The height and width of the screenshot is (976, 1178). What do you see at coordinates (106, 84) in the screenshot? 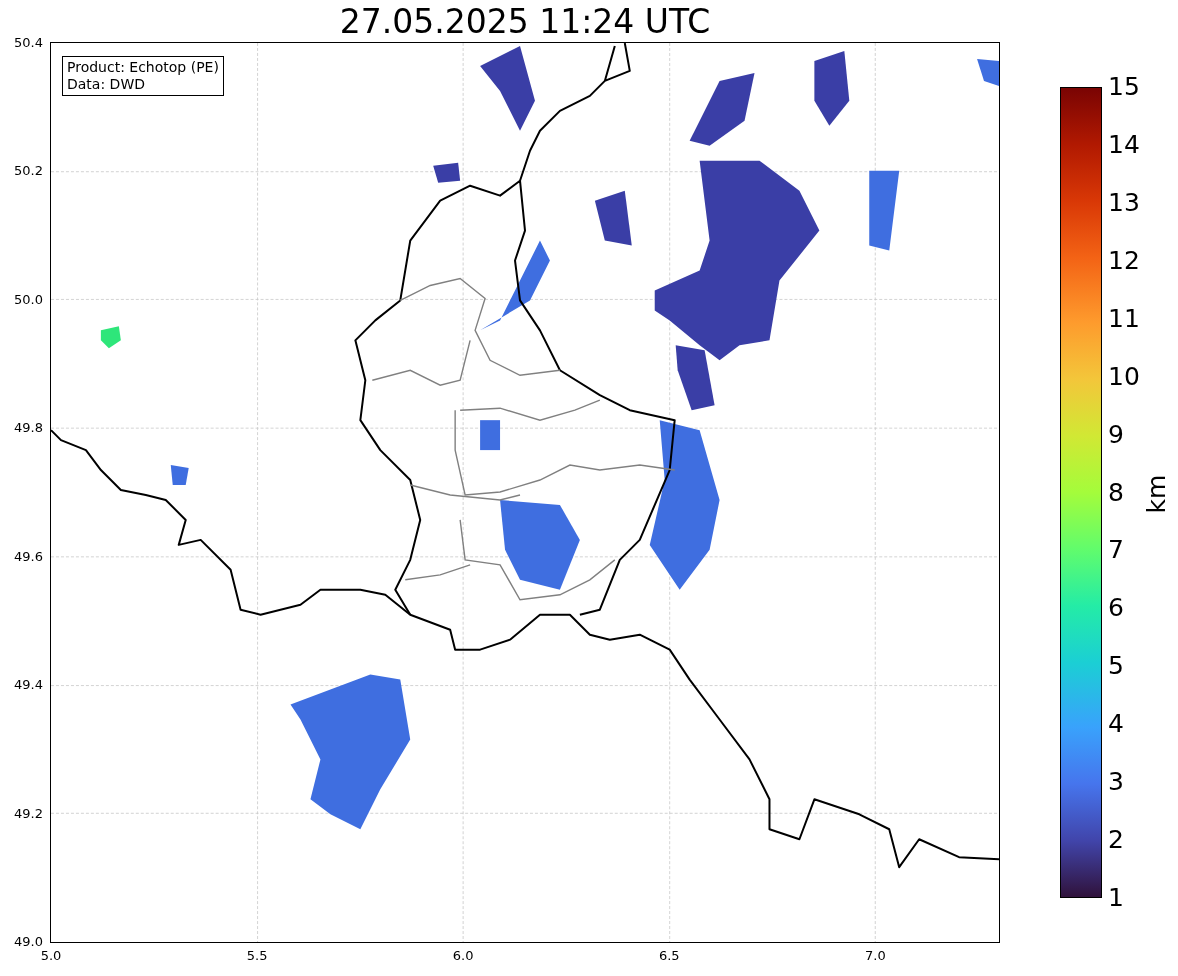
I see `legend-text: Data: DWD` at bounding box center [106, 84].